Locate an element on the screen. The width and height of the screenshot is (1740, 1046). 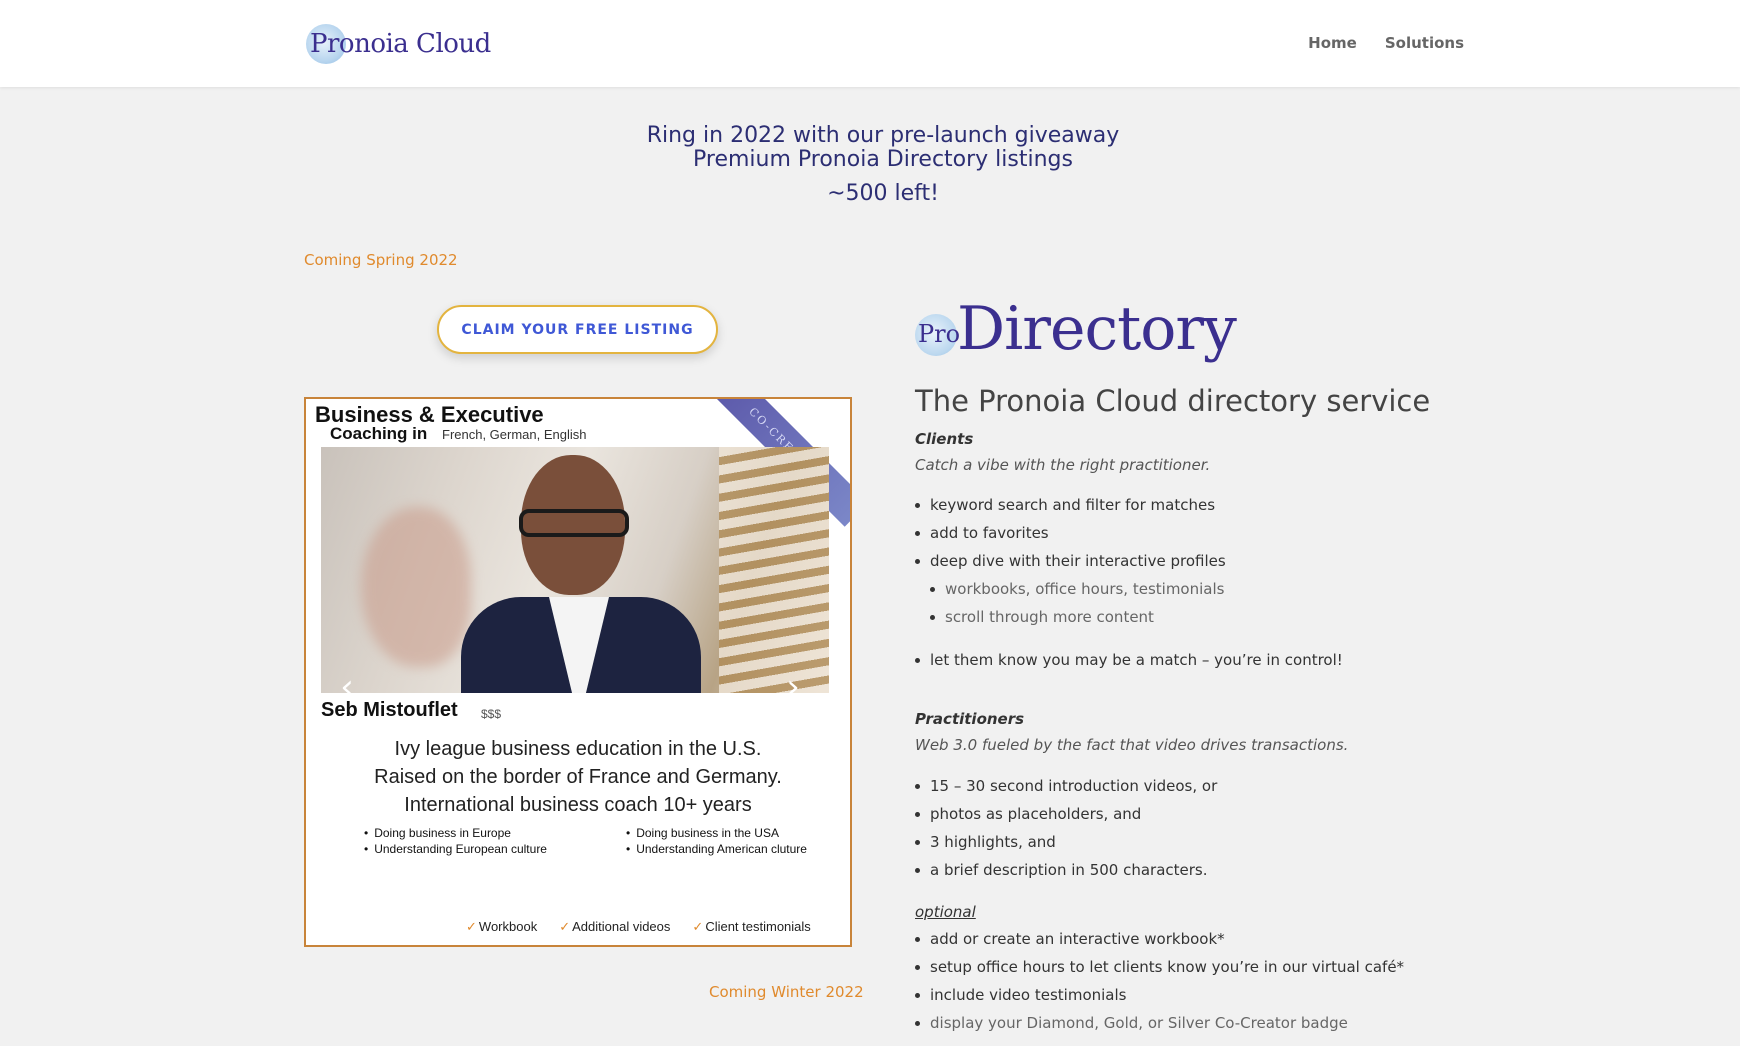
hero-line-2: Premium Pronoia Directory listings is located at coordinates (883, 159).